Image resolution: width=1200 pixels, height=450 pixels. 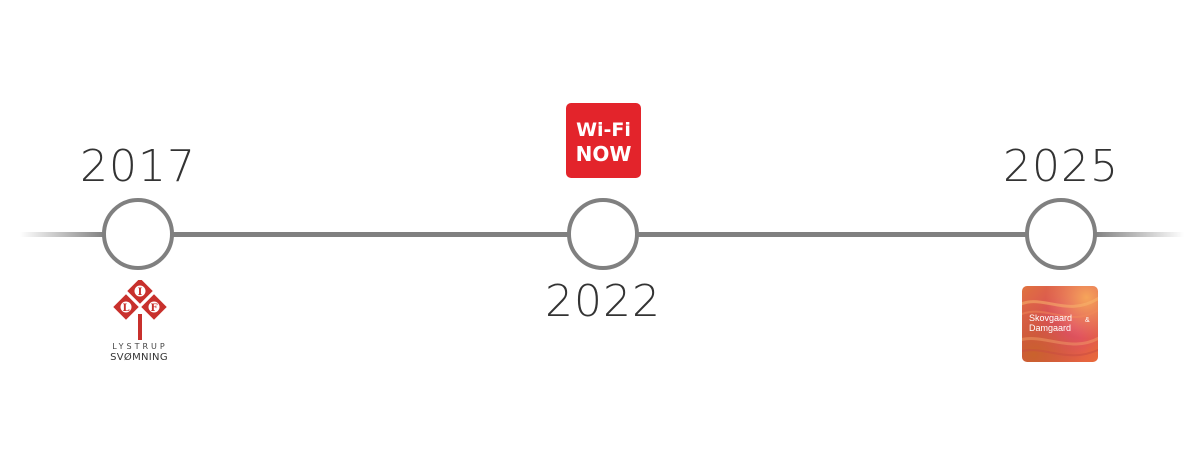 I want to click on logo-text-skovgaard: Skovgaard, so click(x=1051, y=318).